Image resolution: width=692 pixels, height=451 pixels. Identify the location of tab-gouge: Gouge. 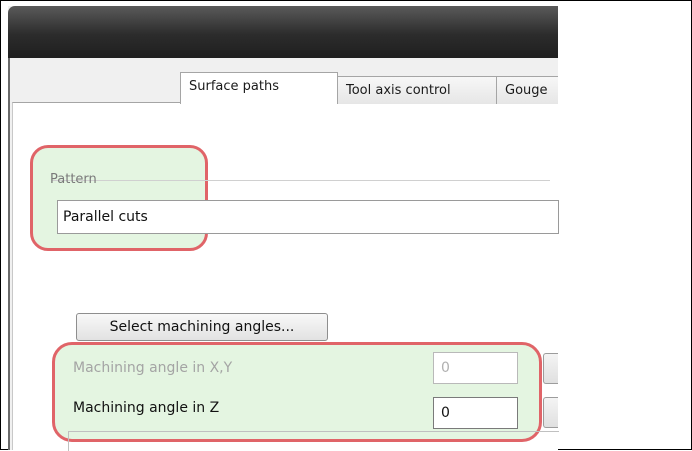
(527, 90).